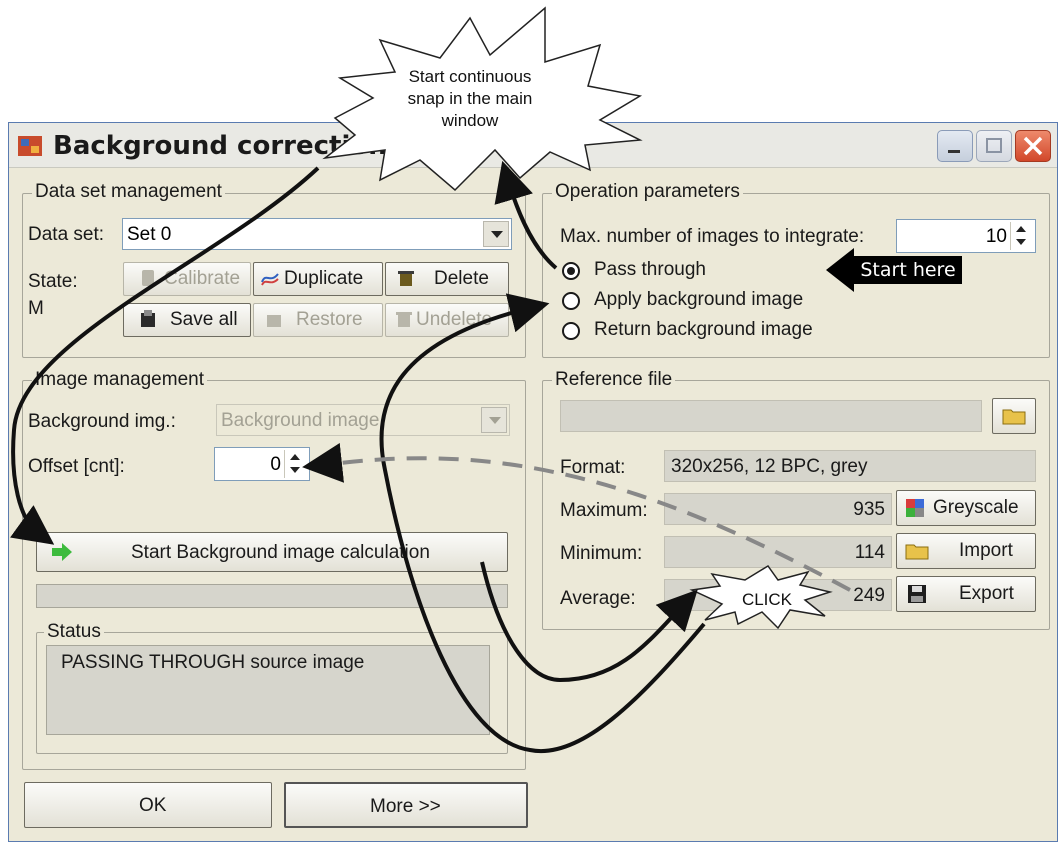 The width and height of the screenshot is (1063, 844). I want to click on start-here-label: Start here, so click(908, 270).